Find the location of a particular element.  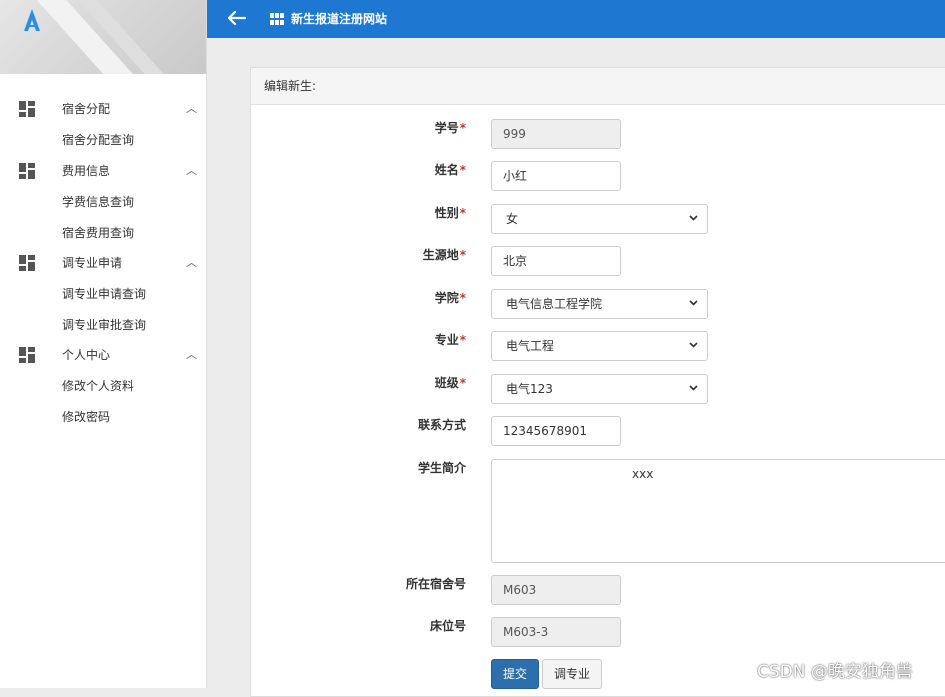

bed-input: M603-3 is located at coordinates (556, 632).